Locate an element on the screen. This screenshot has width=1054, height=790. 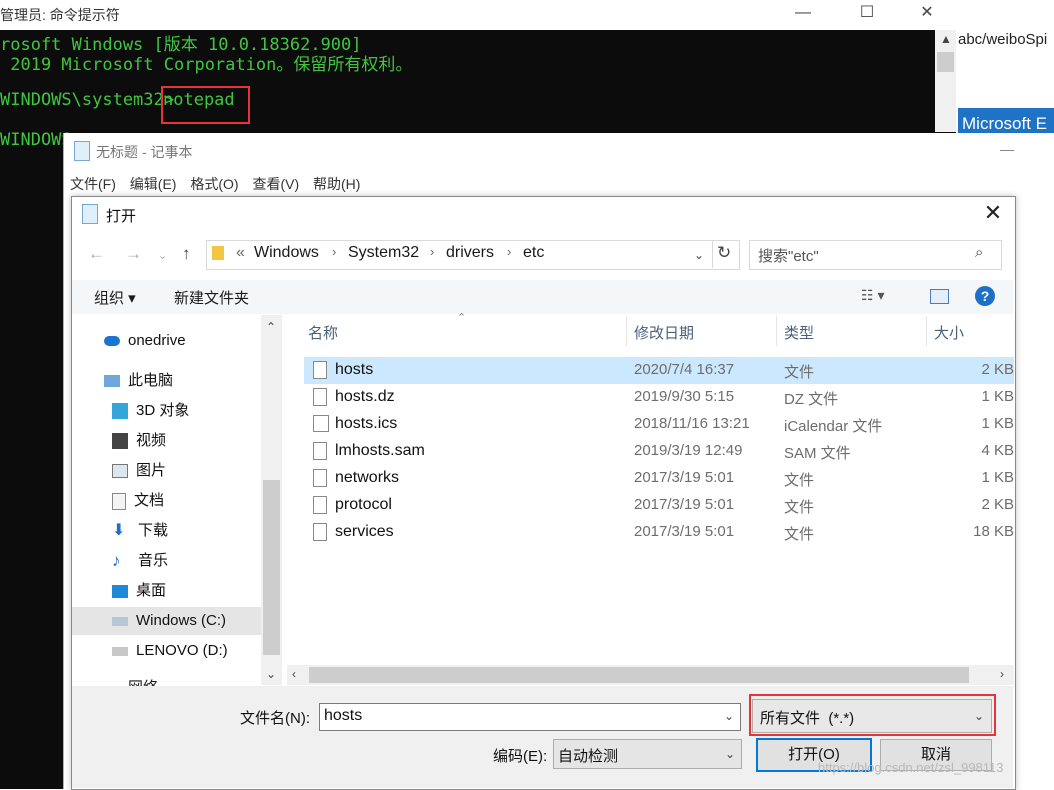
nav-item-music: ♪ 音乐 is located at coordinates (140, 561).